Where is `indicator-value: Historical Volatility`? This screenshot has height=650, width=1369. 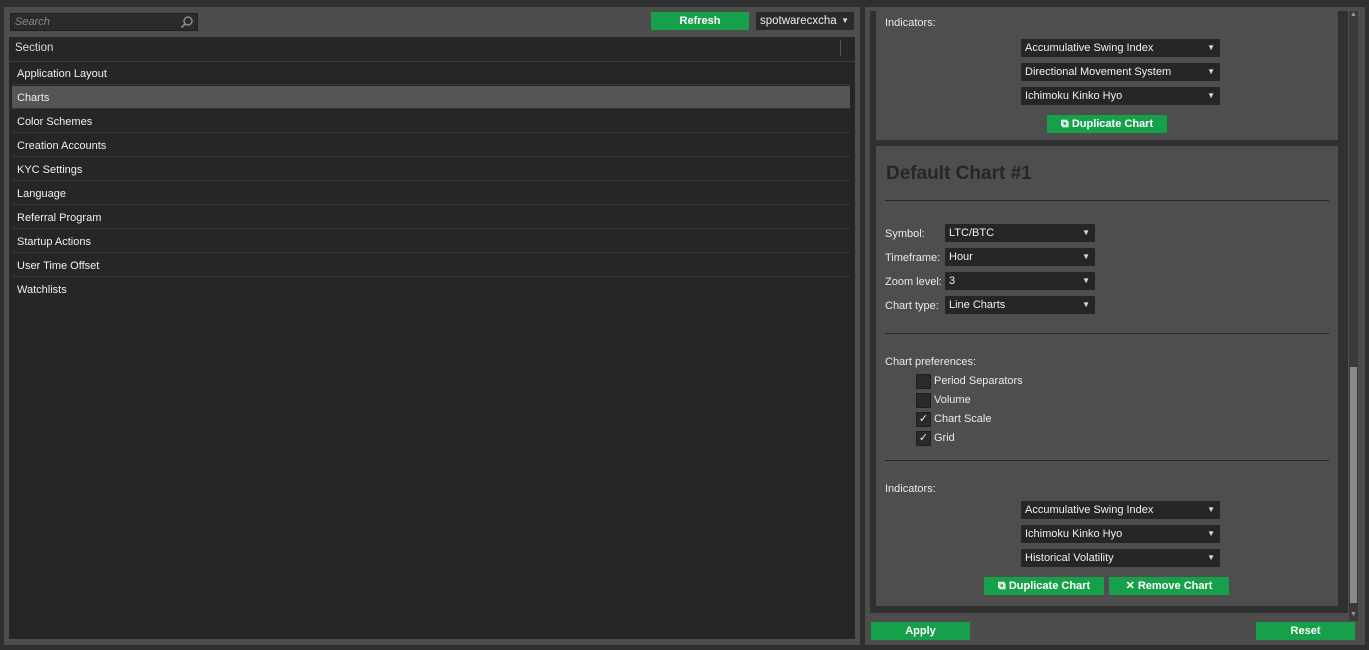
indicator-value: Historical Volatility is located at coordinates (1069, 558).